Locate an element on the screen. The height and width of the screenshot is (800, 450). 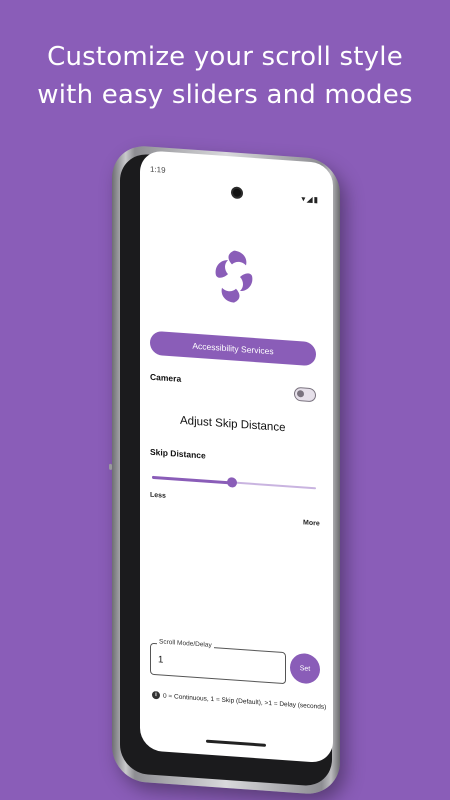
slider-active-track is located at coordinates (192, 480).